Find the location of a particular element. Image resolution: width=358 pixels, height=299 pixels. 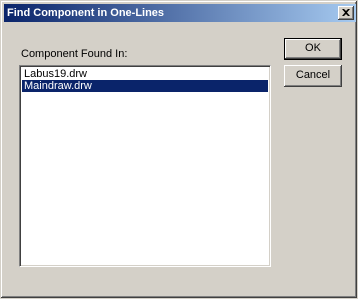

list-item: Labus19.drw is located at coordinates (145, 74).